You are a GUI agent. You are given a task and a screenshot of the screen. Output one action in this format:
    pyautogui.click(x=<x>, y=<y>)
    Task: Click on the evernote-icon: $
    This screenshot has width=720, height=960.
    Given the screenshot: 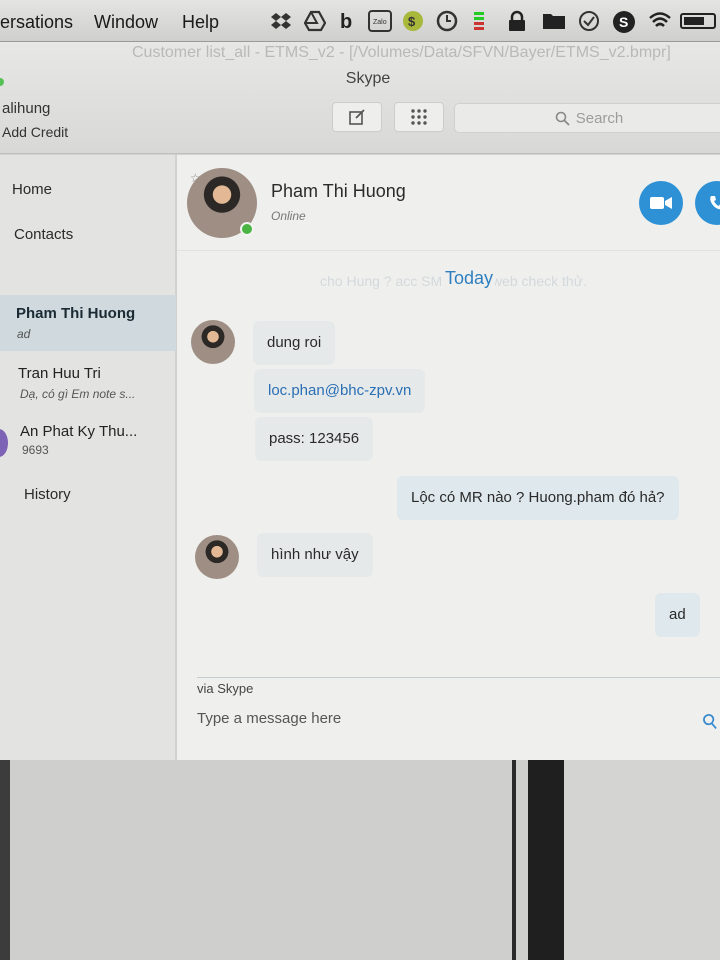 What is the action you would take?
    pyautogui.click(x=413, y=21)
    